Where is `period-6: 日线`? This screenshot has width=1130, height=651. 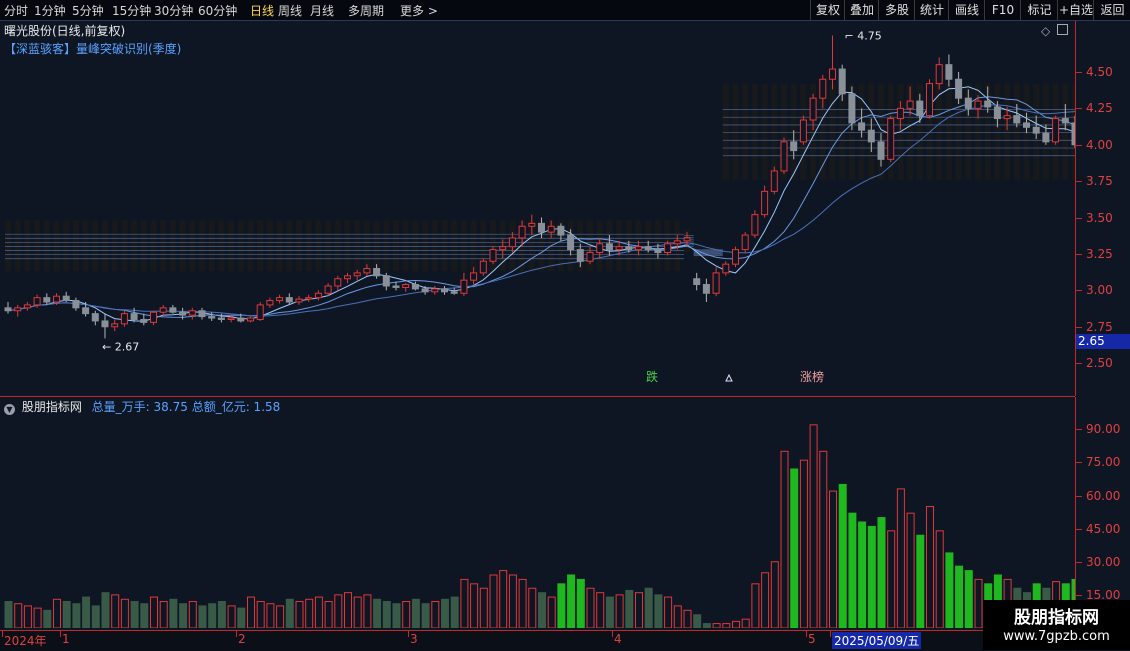 period-6: 日线 is located at coordinates (262, 10).